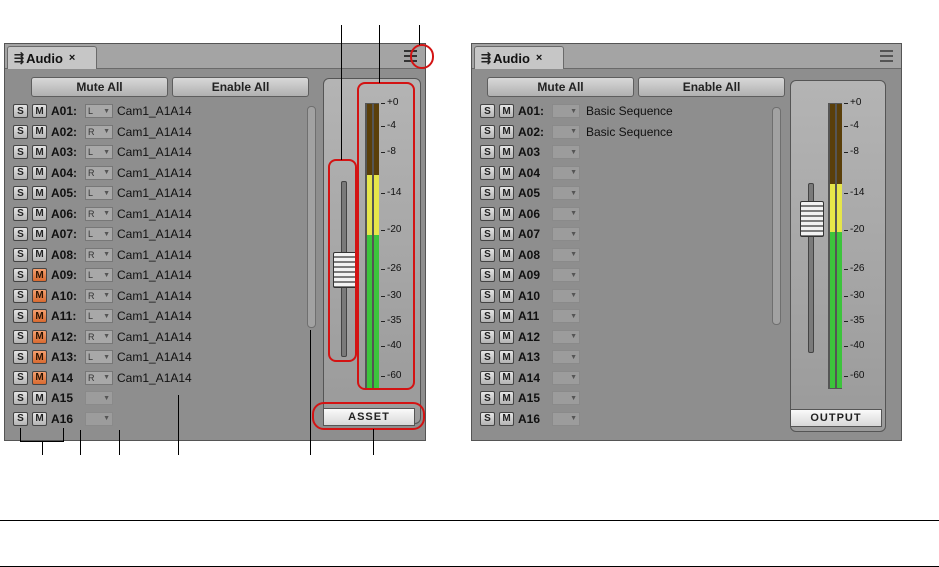 The height and width of the screenshot is (567, 939). Describe the element at coordinates (812, 219) in the screenshot. I see `volume-fader-knob` at that location.